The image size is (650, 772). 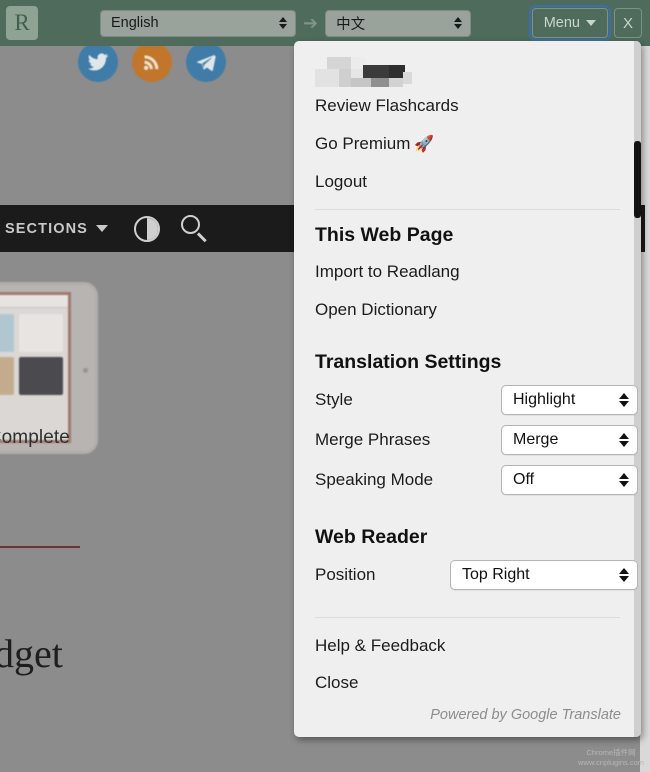 I want to click on target-language-select: 中文, so click(x=398, y=23).